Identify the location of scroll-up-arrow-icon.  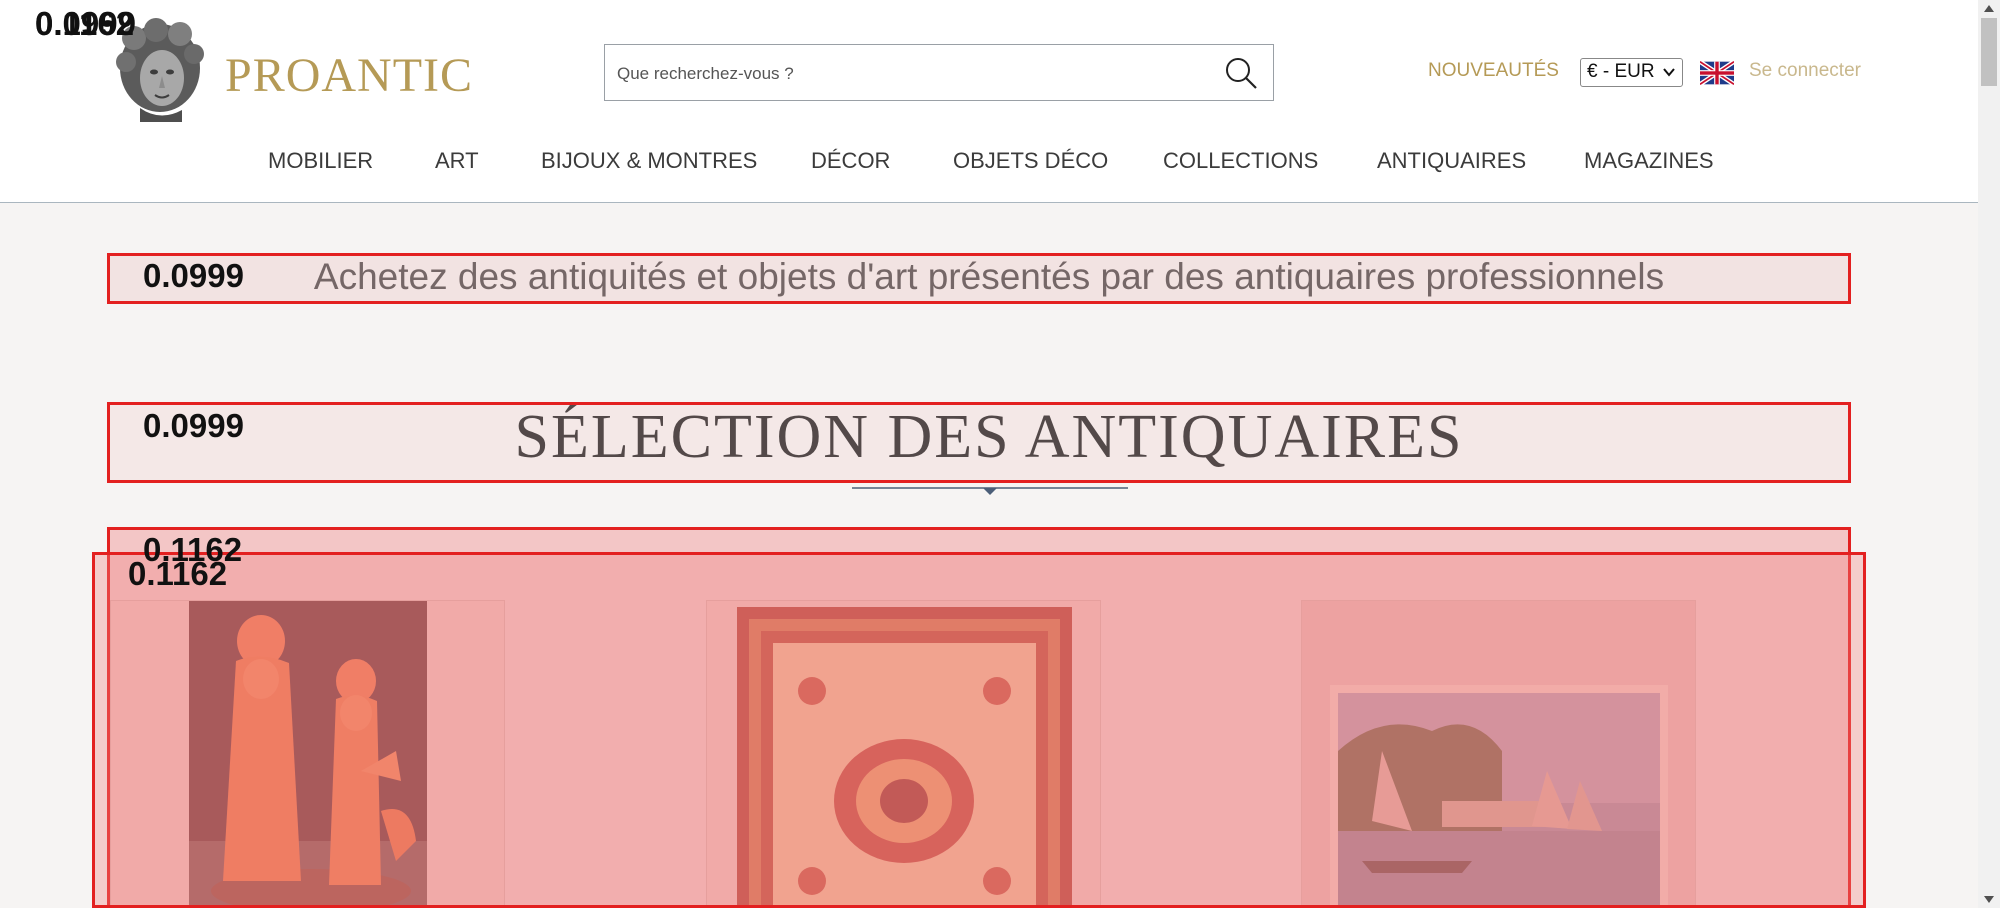
(1989, 8).